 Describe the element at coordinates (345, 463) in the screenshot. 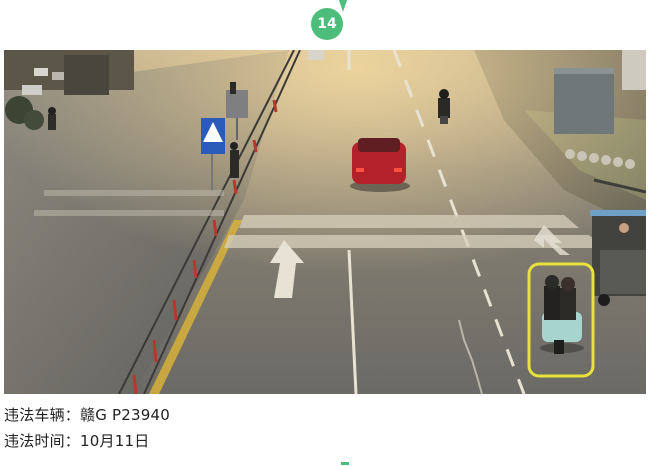

I see `bottom-divider-mark` at that location.